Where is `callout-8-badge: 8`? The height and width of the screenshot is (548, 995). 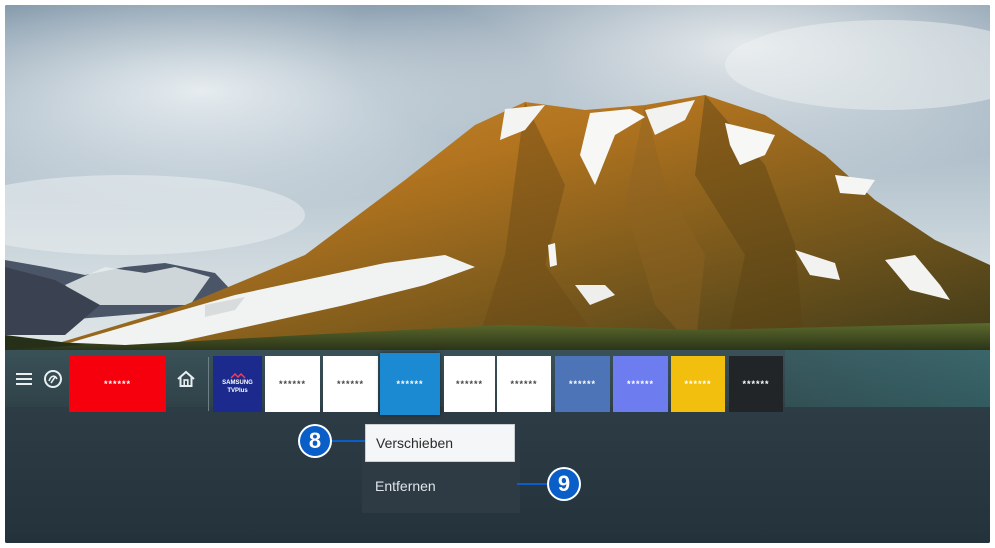
callout-8-badge: 8 is located at coordinates (315, 441).